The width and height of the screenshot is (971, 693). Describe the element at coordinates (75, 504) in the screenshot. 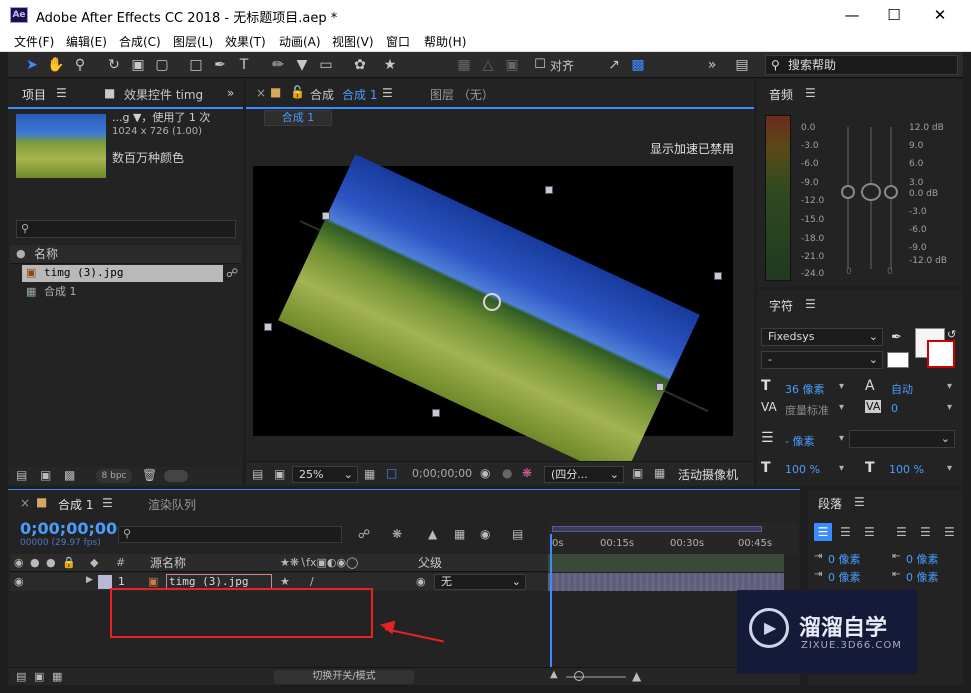

I see `tab-timeline-composition: 合成 1` at that location.